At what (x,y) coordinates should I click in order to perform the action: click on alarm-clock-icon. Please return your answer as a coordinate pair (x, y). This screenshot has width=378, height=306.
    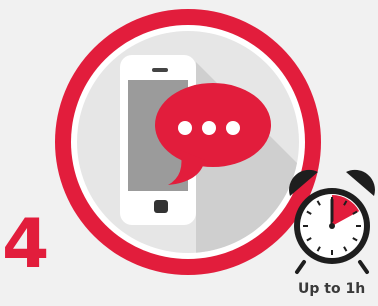
    Looking at the image, I should click on (332, 221).